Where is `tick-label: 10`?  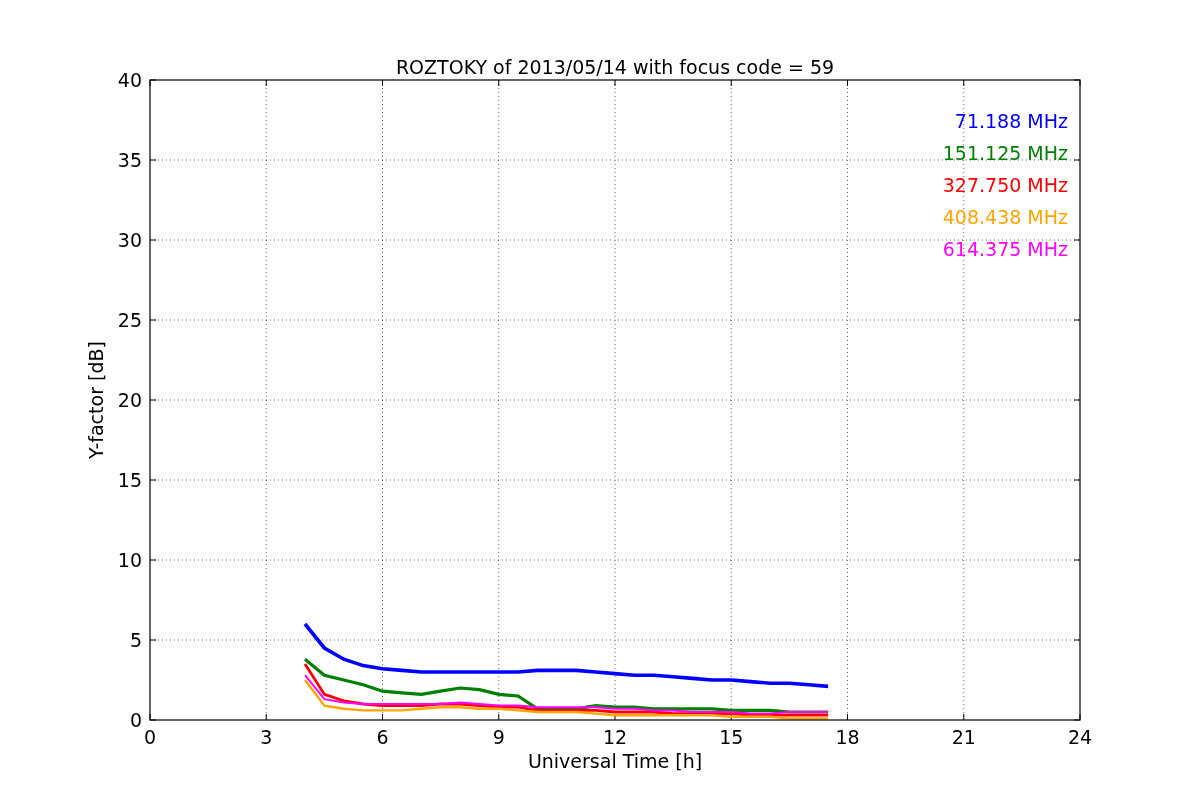
tick-label: 10 is located at coordinates (129, 560).